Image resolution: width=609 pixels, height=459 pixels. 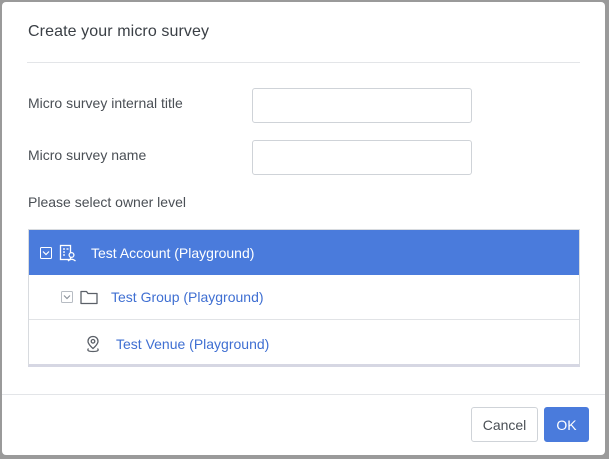 I want to click on internal-title-label: Micro survey internal title, so click(x=105, y=103).